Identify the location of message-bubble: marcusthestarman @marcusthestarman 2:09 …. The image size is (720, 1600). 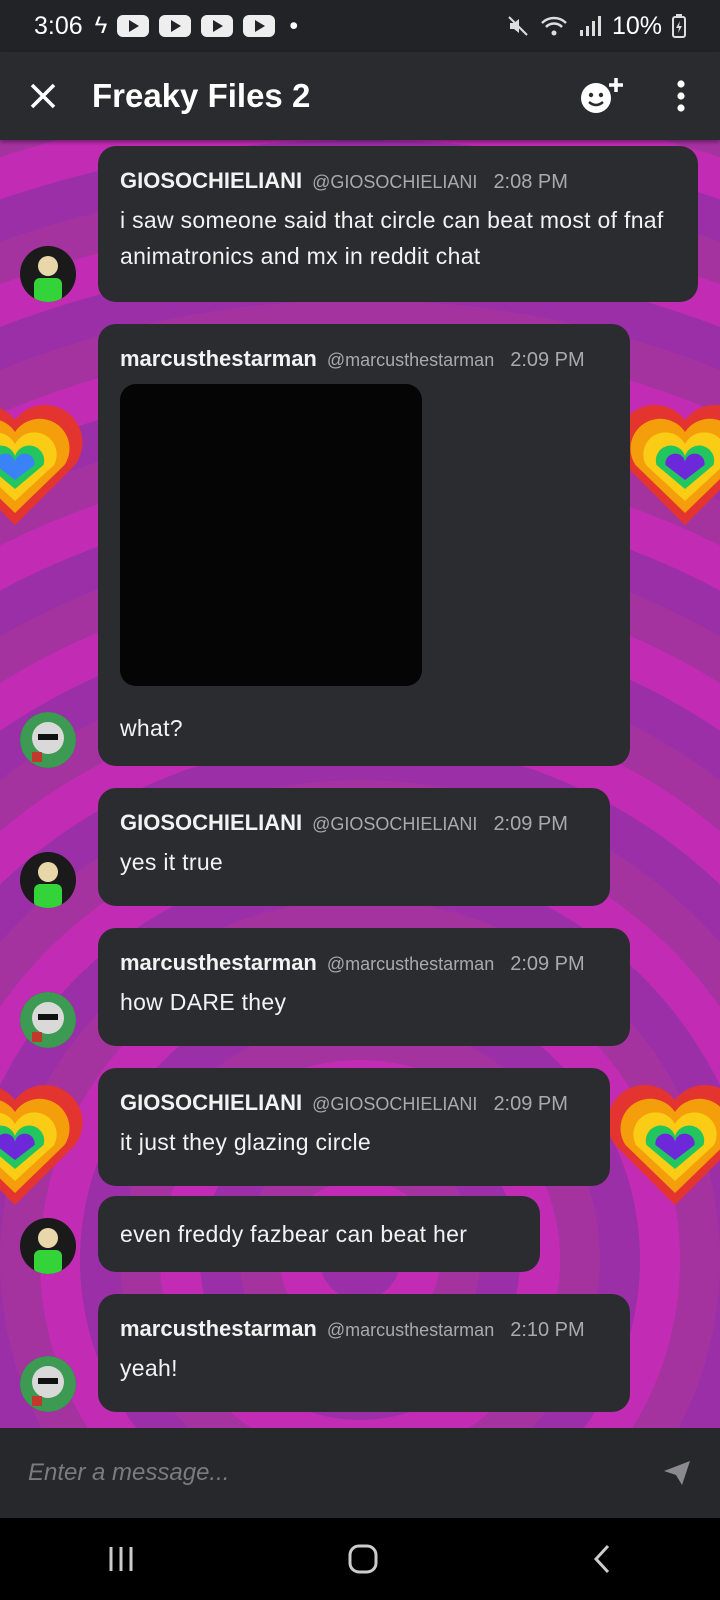
(364, 987).